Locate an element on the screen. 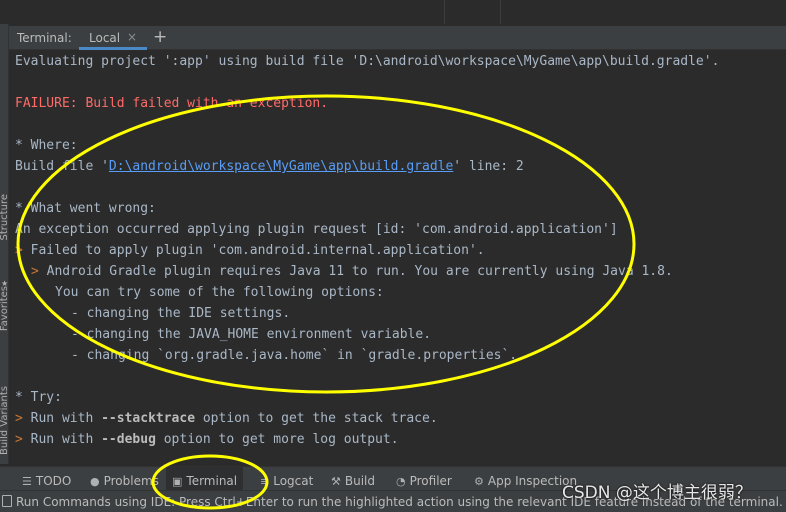  info-icon: ● is located at coordinates (95, 481).